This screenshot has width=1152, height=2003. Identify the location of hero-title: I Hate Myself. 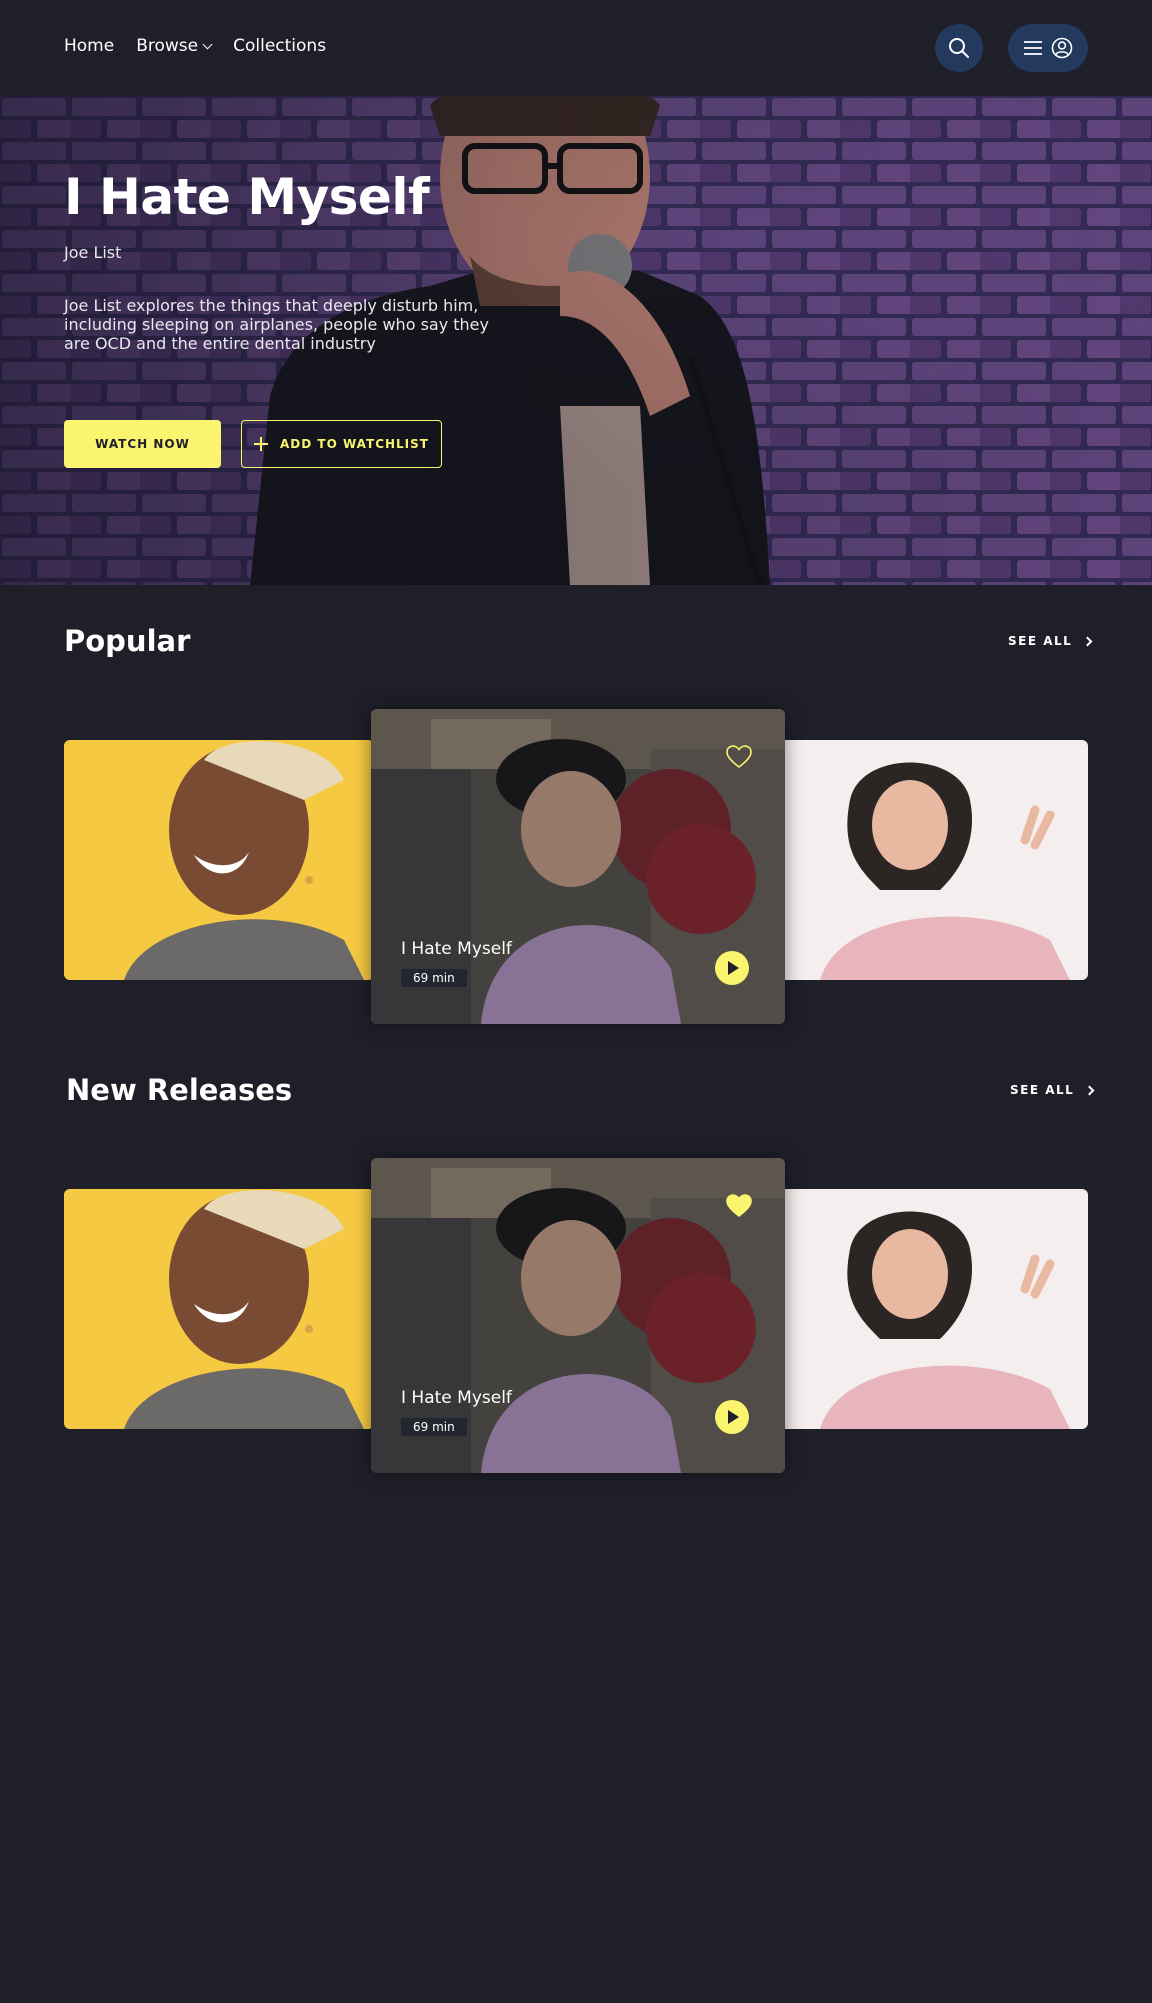
(247, 197).